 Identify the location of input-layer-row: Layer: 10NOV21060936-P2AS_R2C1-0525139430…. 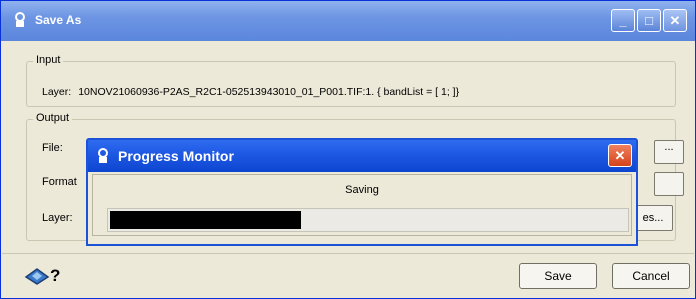
(250, 92).